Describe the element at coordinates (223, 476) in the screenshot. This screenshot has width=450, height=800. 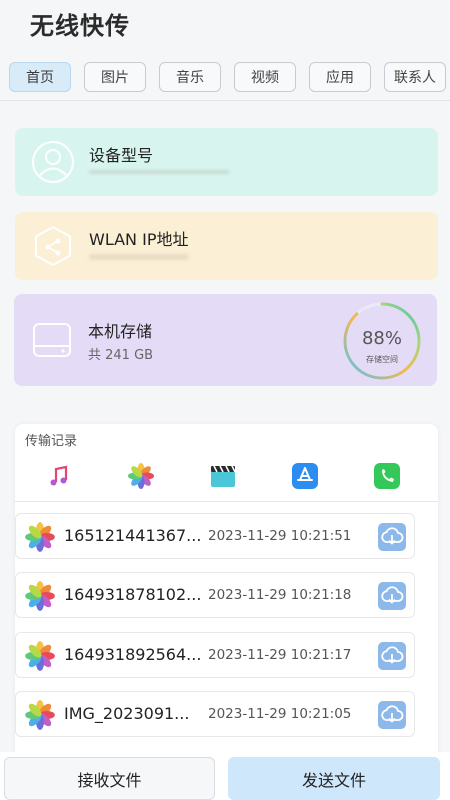
I see `video-clapper-icon` at that location.